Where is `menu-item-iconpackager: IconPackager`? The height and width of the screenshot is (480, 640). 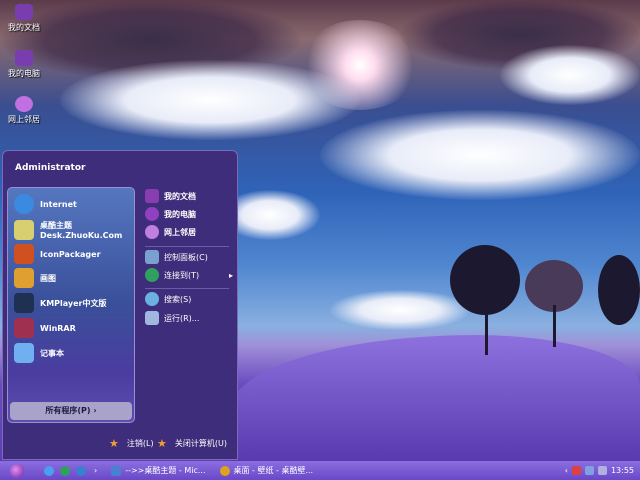 menu-item-iconpackager: IconPackager is located at coordinates (57, 254).